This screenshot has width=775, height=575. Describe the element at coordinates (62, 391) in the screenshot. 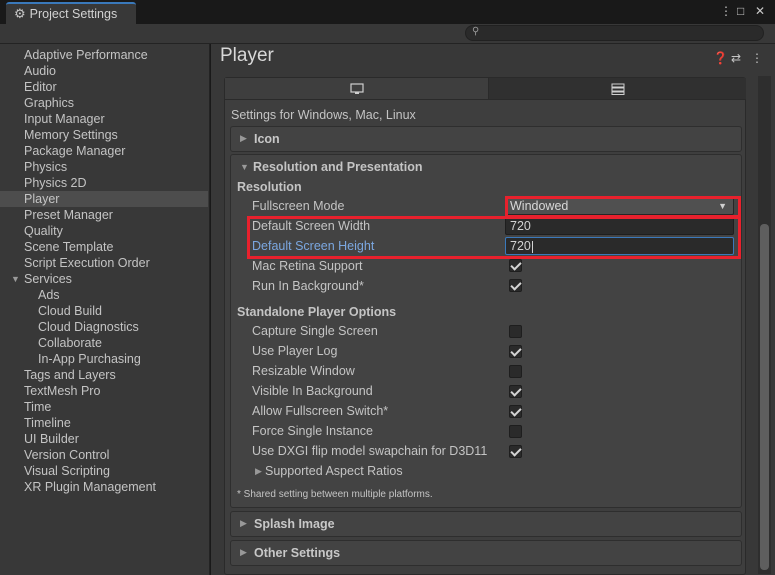

I see `sidebar-item-label: TextMesh Pro` at that location.